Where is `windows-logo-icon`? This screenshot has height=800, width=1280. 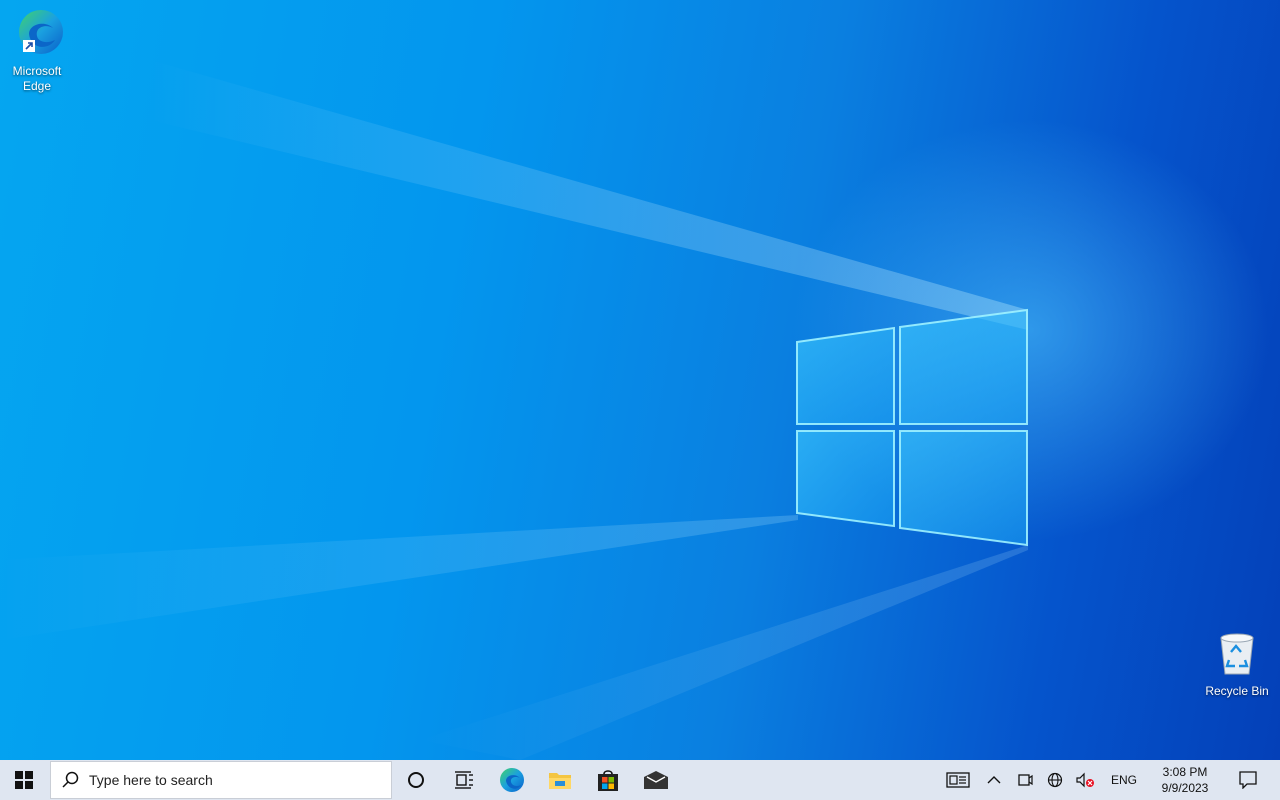
windows-logo-icon is located at coordinates (24, 780).